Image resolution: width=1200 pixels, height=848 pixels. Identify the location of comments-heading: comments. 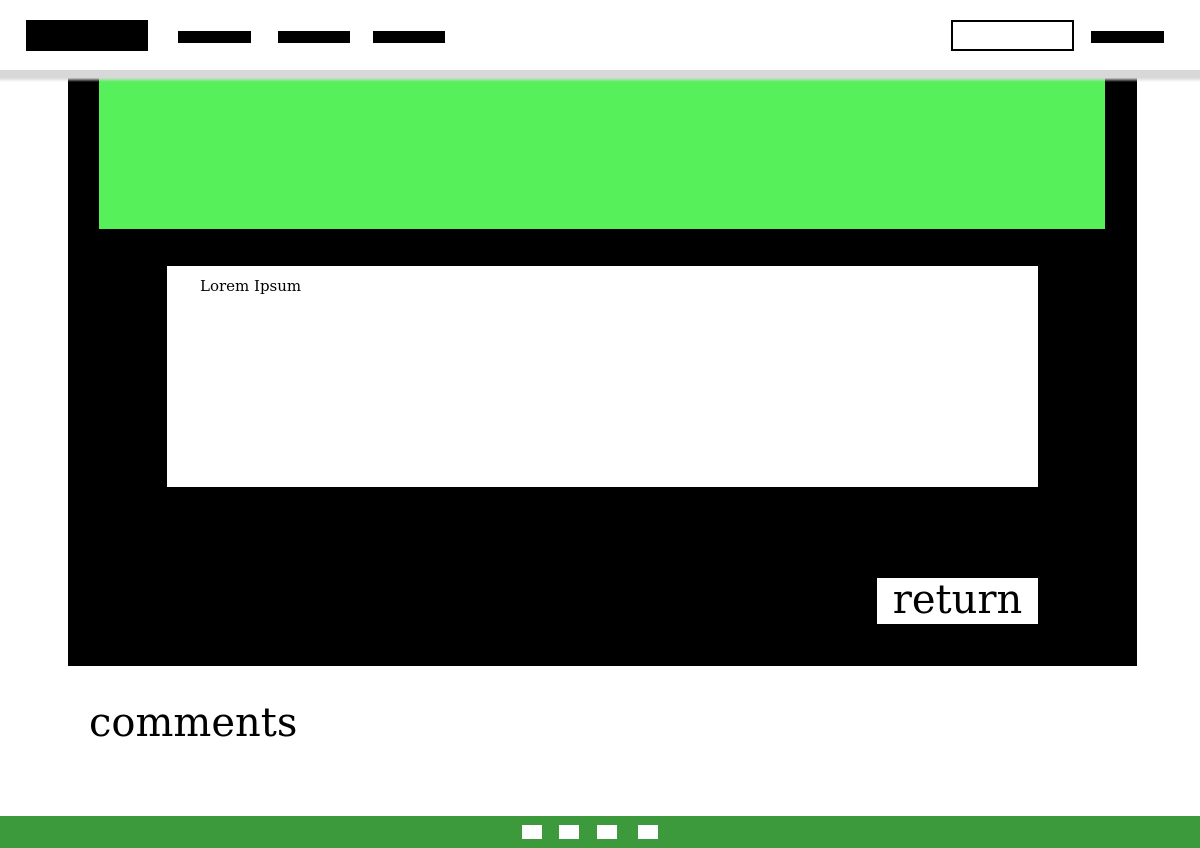
(193, 723).